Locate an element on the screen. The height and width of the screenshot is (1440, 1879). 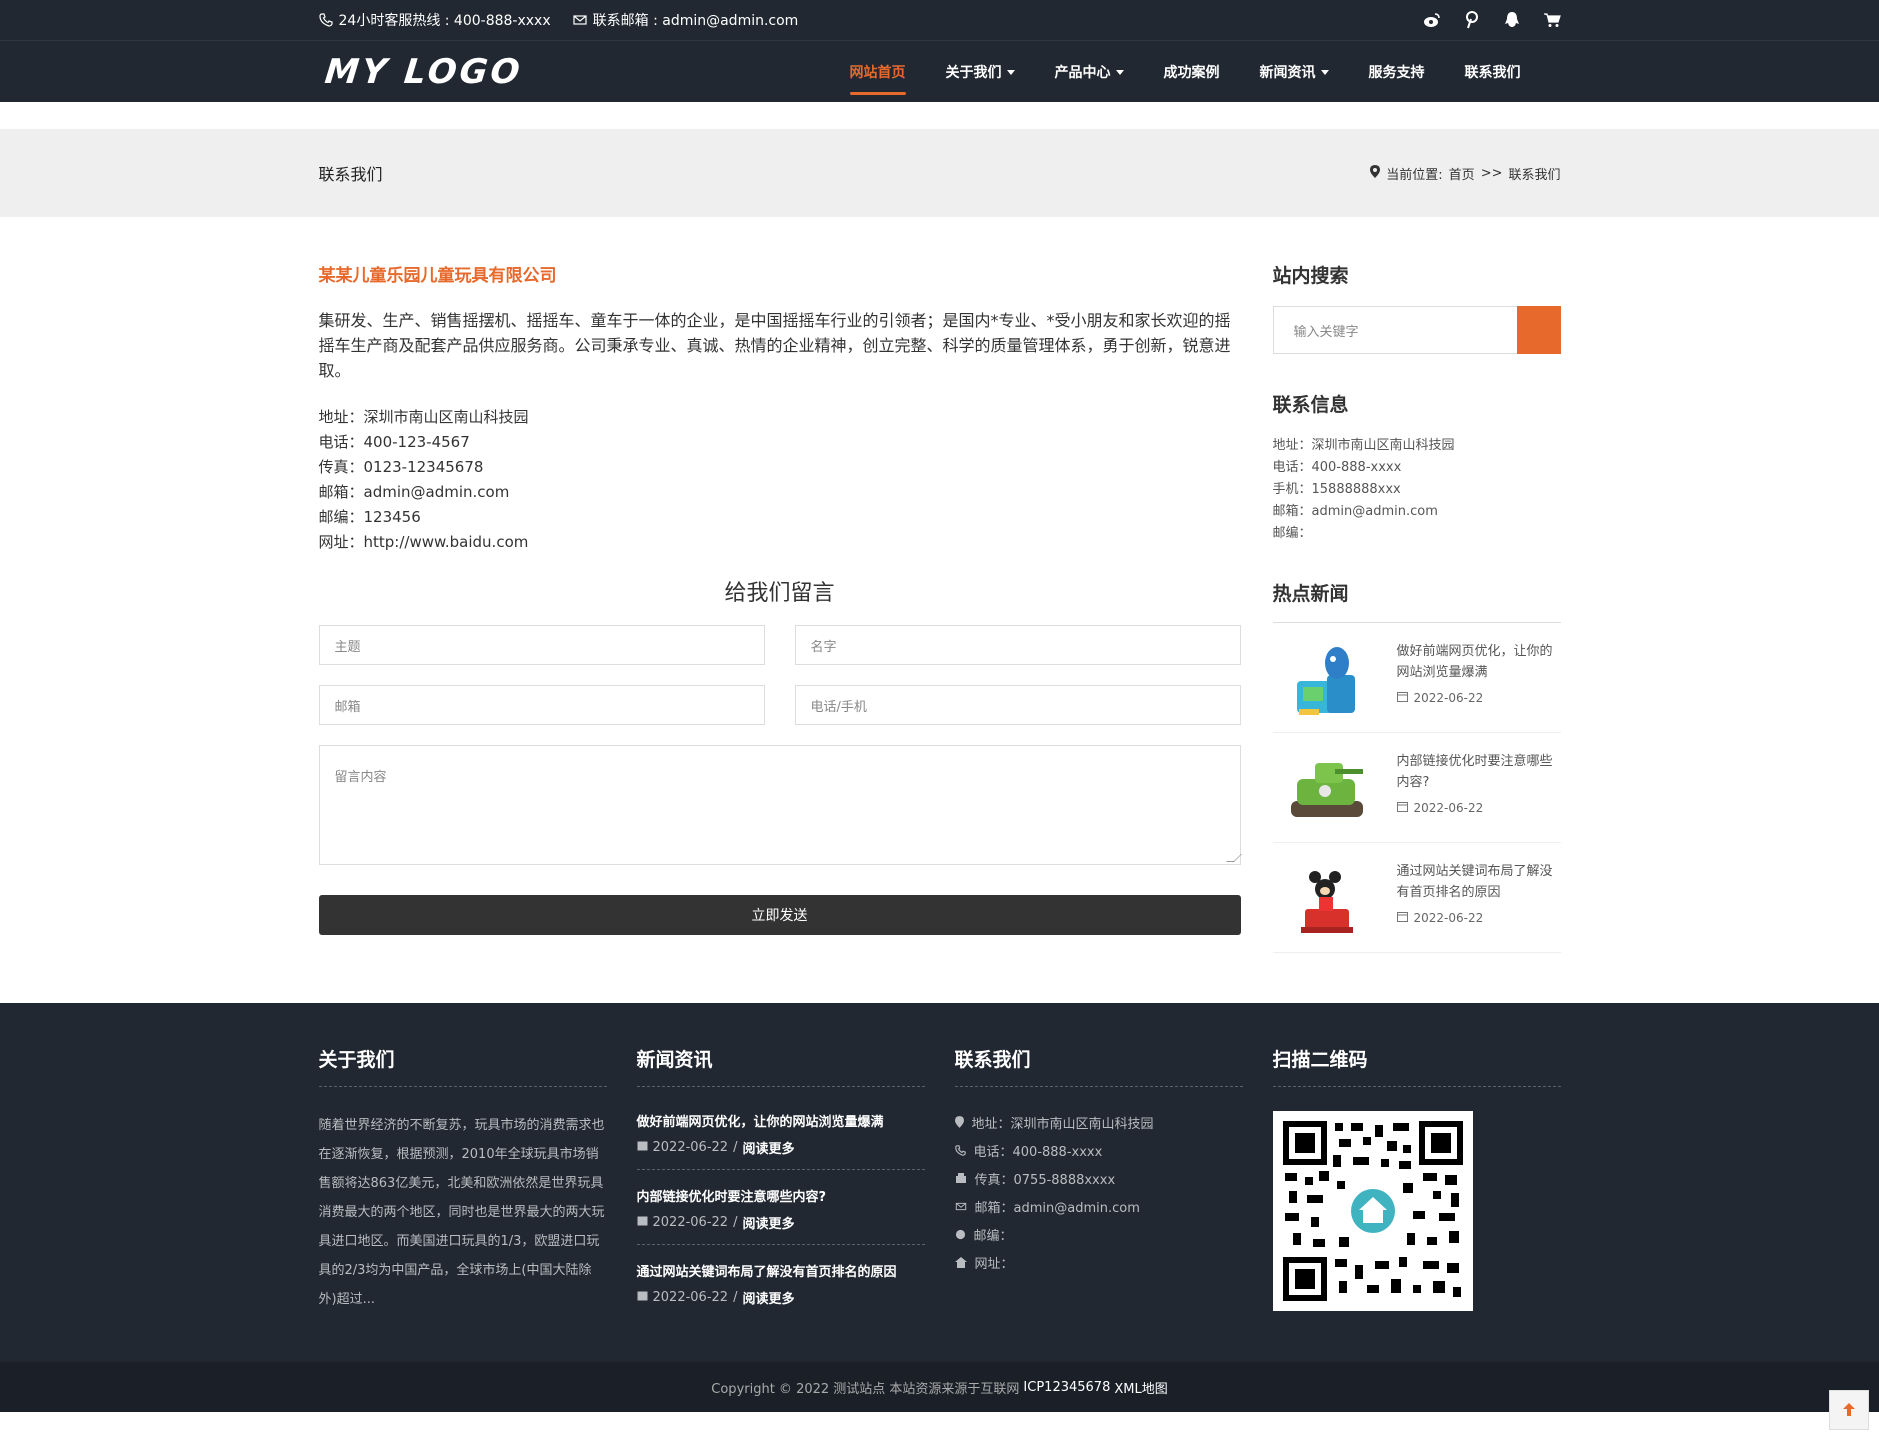
footer-news-title: 内部链接优化时要注意哪些内容? is located at coordinates (781, 1195).